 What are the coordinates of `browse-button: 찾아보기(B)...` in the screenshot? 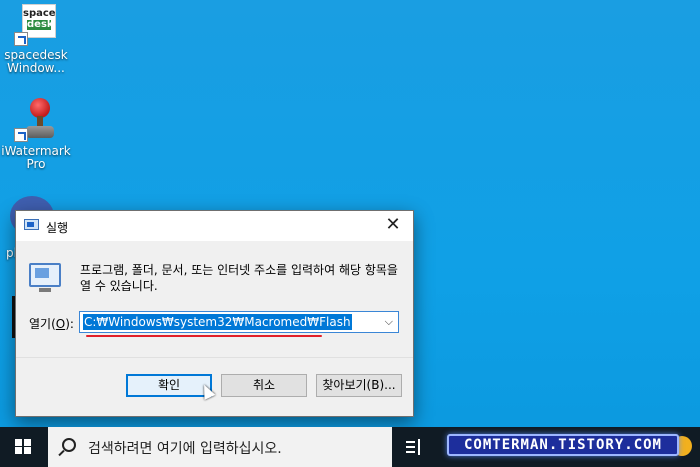 It's located at (359, 385).